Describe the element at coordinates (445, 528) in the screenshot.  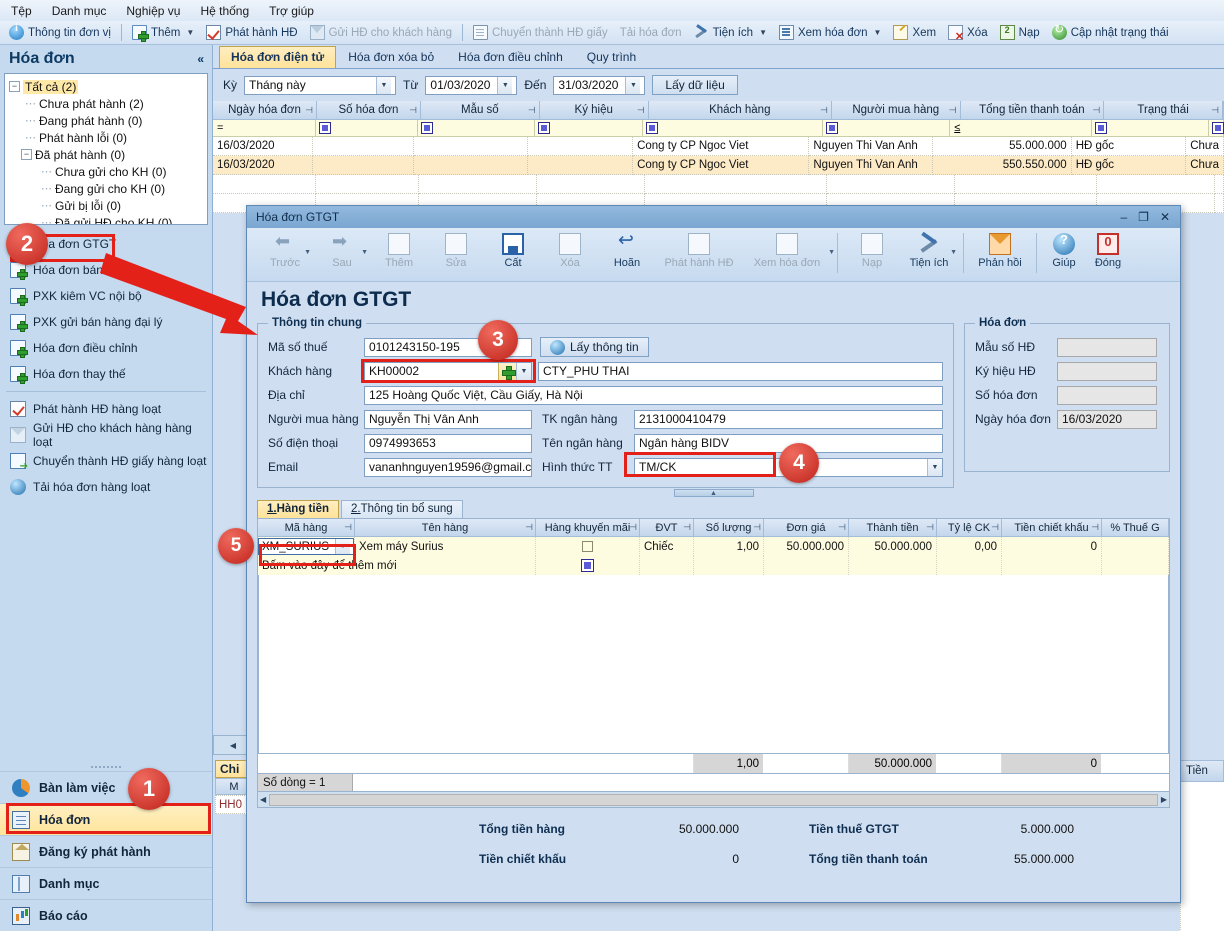
I see `item-col-ten-hang: Tên hàng ⊣` at that location.